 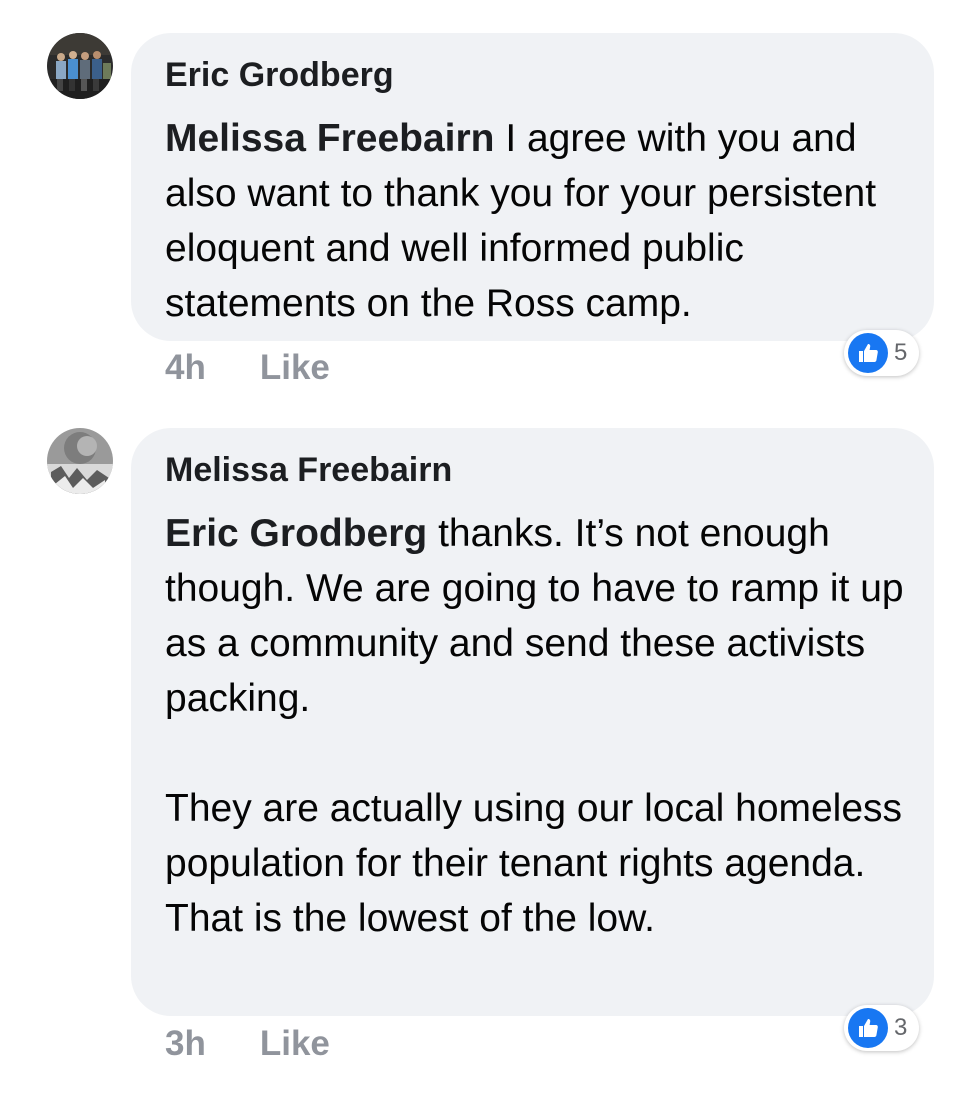 I want to click on mention-link: Eric Grodberg, so click(x=296, y=533).